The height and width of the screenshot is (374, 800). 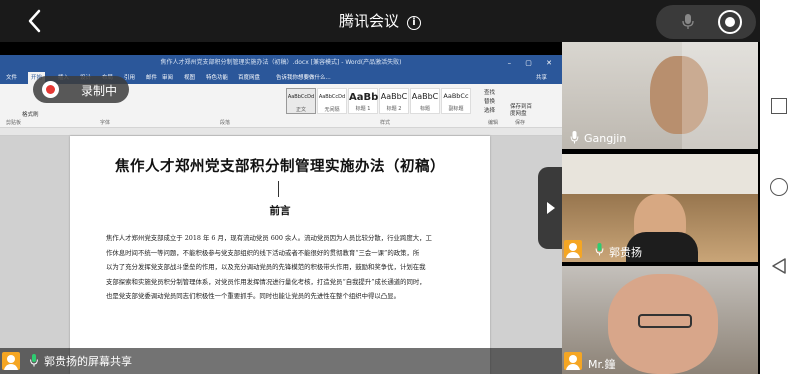 What do you see at coordinates (217, 77) in the screenshot?
I see `tab-features: 特色功能` at bounding box center [217, 77].